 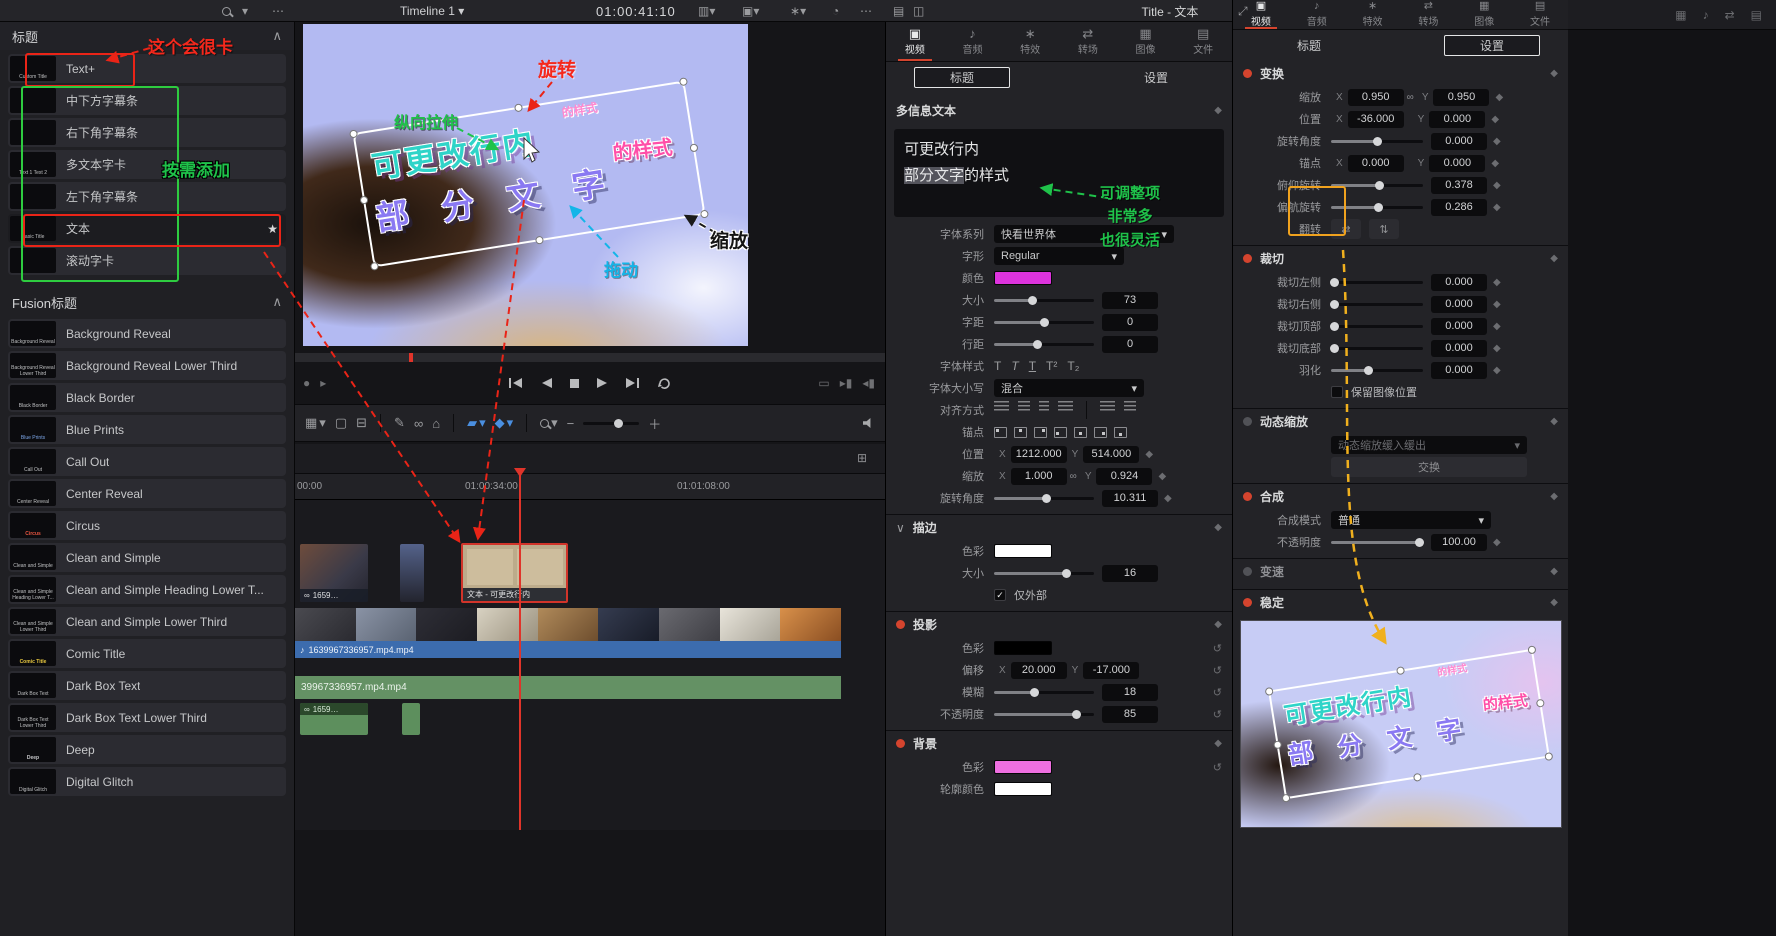 I want to click on shadow-enable-toggle, so click(x=900, y=624).